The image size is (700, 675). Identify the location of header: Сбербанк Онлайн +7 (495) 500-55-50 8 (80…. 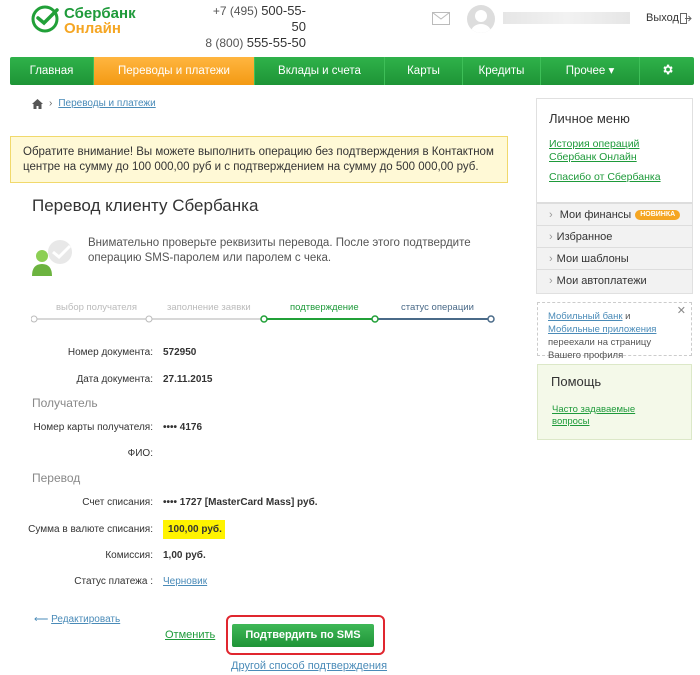
(350, 28).